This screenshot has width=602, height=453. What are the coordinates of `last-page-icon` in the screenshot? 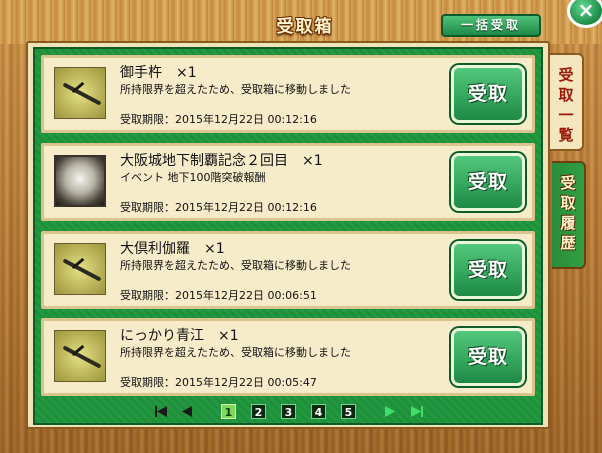 It's located at (417, 411).